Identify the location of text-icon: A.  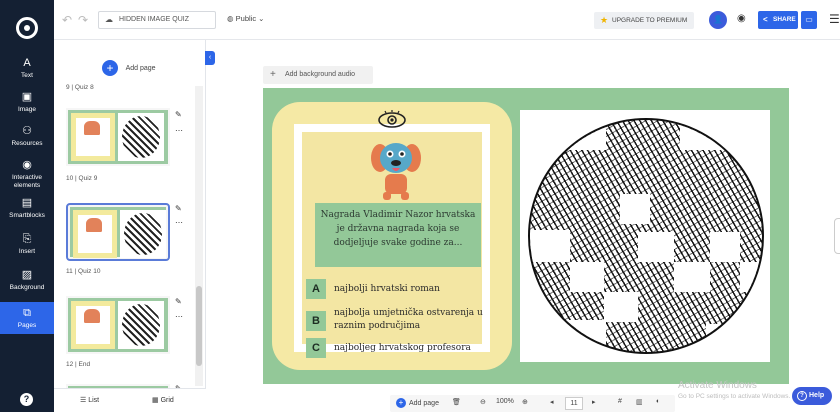
(27, 63).